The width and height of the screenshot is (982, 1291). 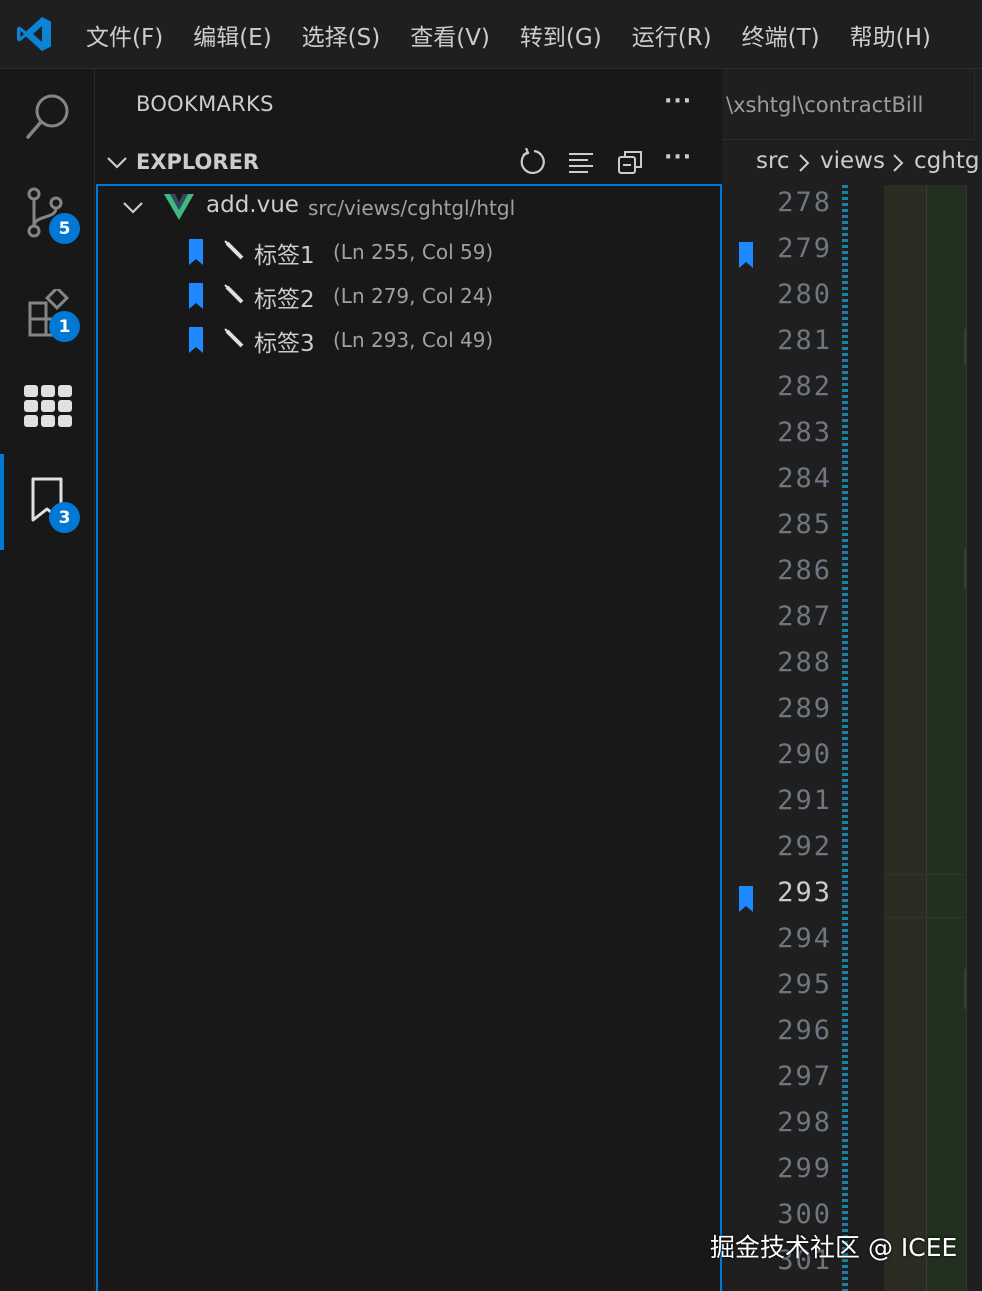 What do you see at coordinates (845, 738) in the screenshot?
I see `modified-lines-indicator` at bounding box center [845, 738].